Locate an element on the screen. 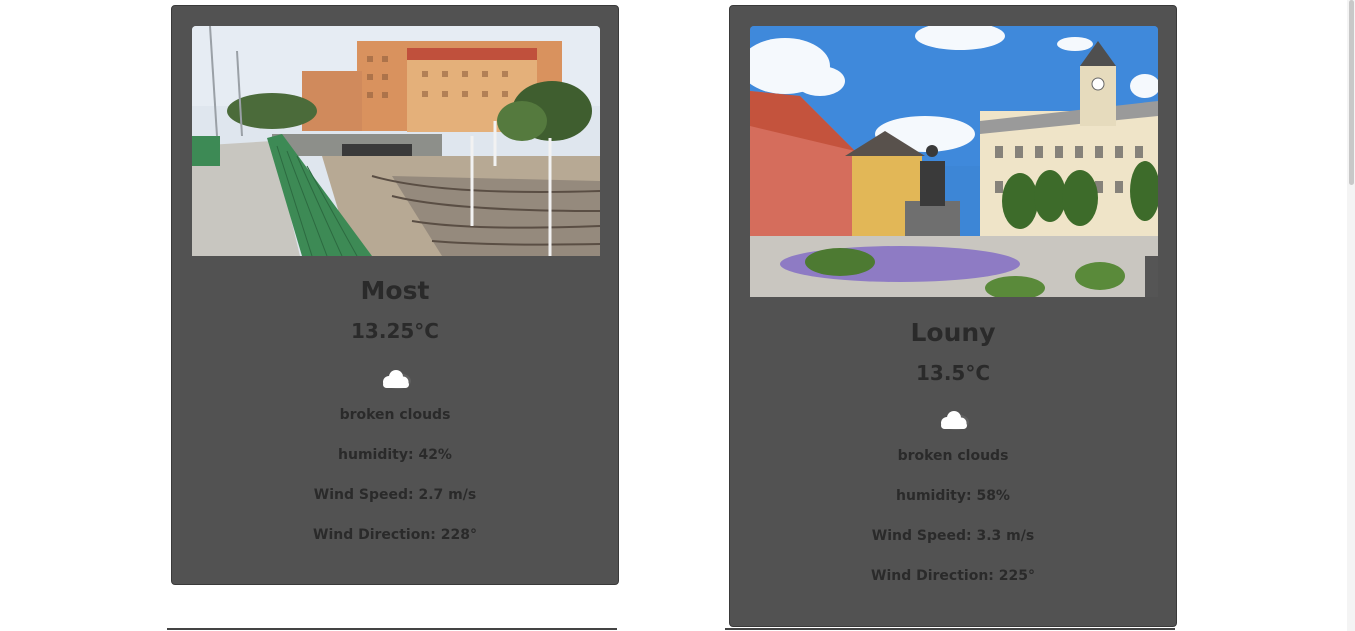 Image resolution: width=1355 pixels, height=631 pixels. wind-speed: Wind Speed: 3.3 m/s is located at coordinates (953, 536).